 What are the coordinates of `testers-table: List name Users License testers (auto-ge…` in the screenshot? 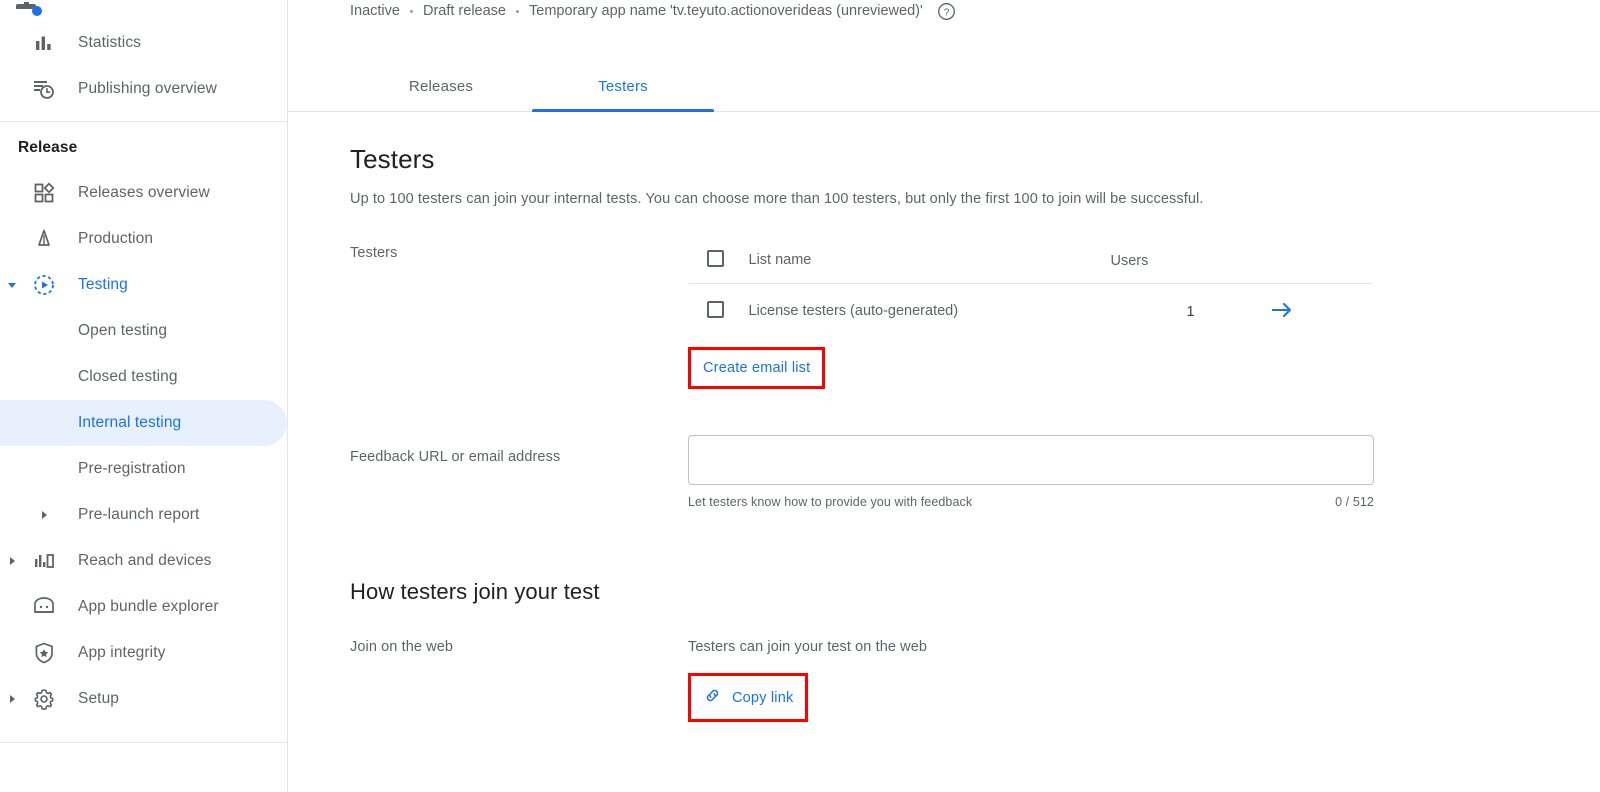 It's located at (1031, 288).